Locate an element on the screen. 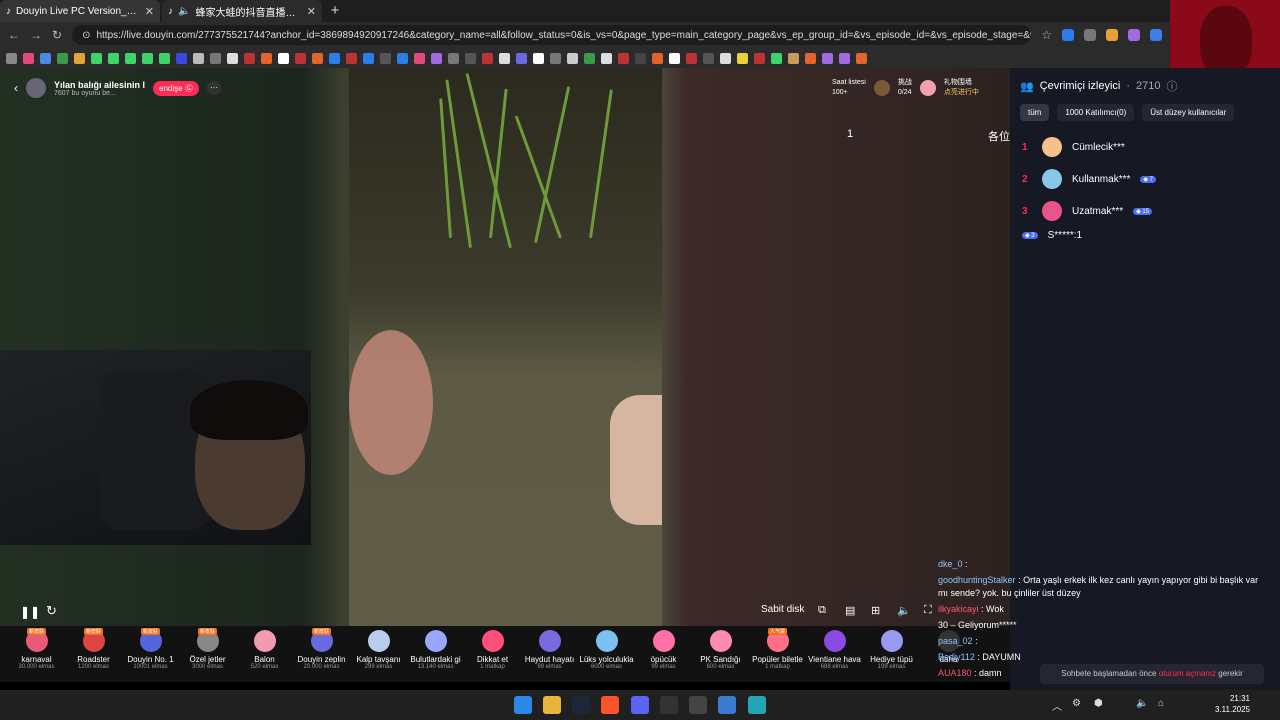 This screenshot has width=1280, height=720. gift-item: Dikkat et 1 matkap is located at coordinates (492, 654).